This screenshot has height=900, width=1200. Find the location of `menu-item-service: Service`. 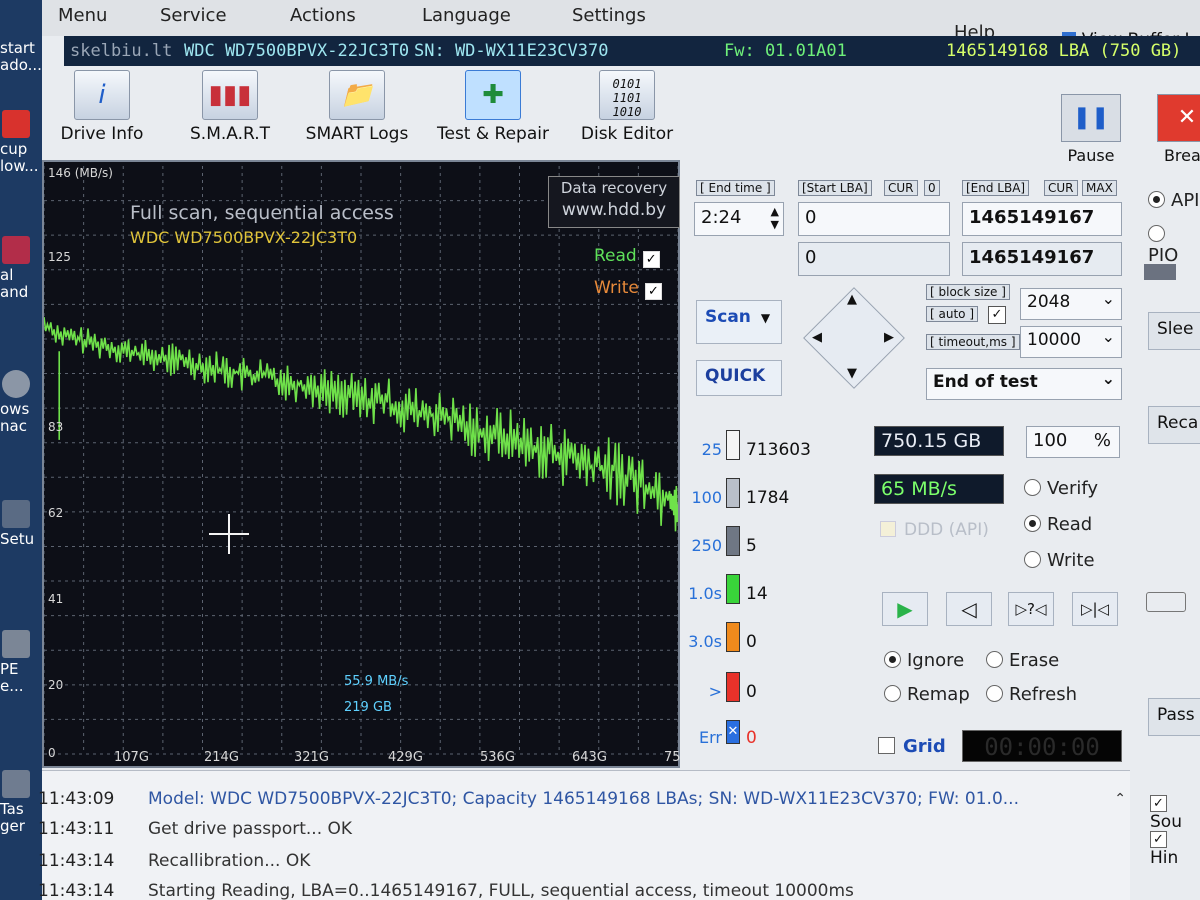

menu-item-service: Service is located at coordinates (193, 15).